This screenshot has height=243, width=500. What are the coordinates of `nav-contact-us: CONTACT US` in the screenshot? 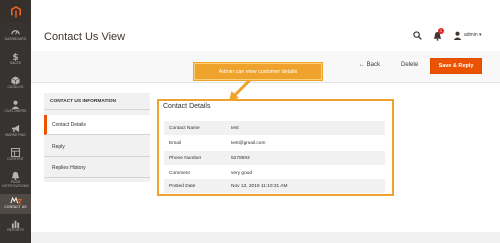 It's located at (15, 204).